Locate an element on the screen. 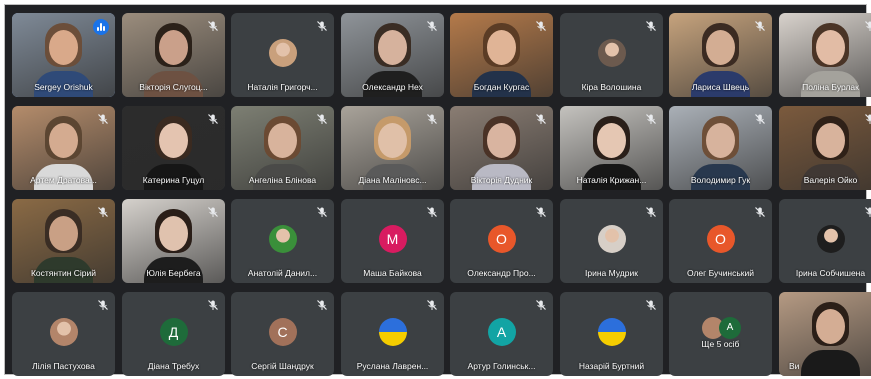 Image resolution: width=871 pixels, height=379 pixels. participant-tile: Ірина Собчишена is located at coordinates (825, 241).